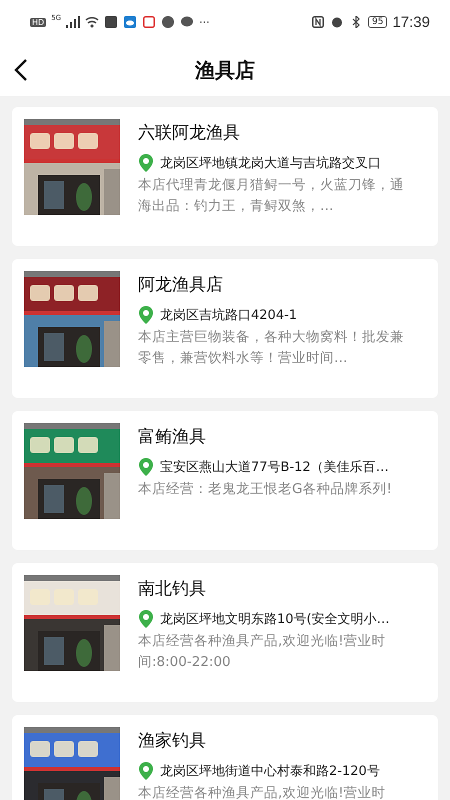  Describe the element at coordinates (38, 22) in the screenshot. I see `hd-indicator: HD` at that location.